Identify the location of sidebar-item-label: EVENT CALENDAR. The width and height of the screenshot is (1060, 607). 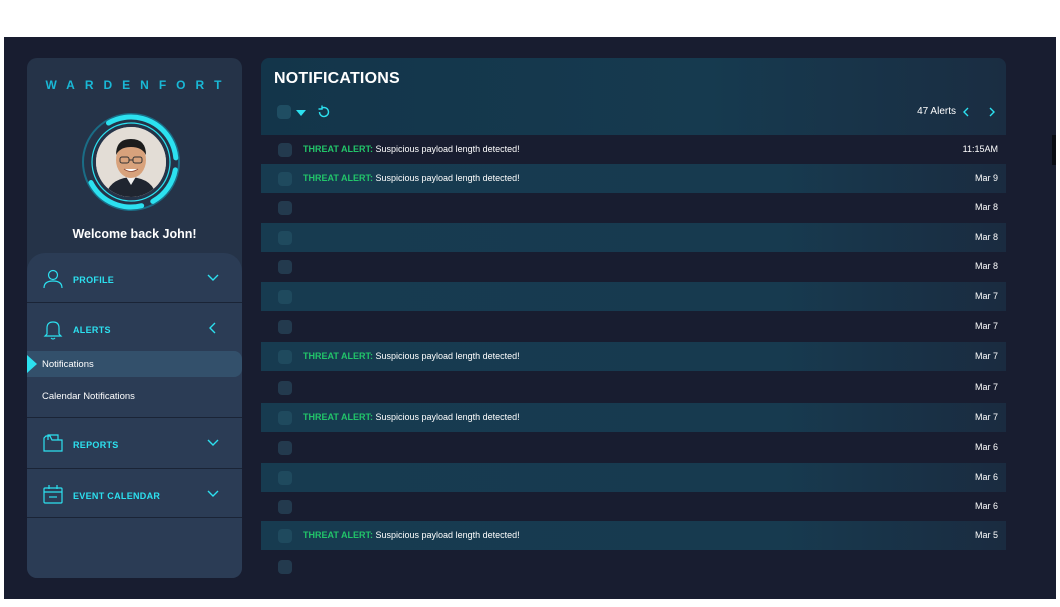
(117, 496).